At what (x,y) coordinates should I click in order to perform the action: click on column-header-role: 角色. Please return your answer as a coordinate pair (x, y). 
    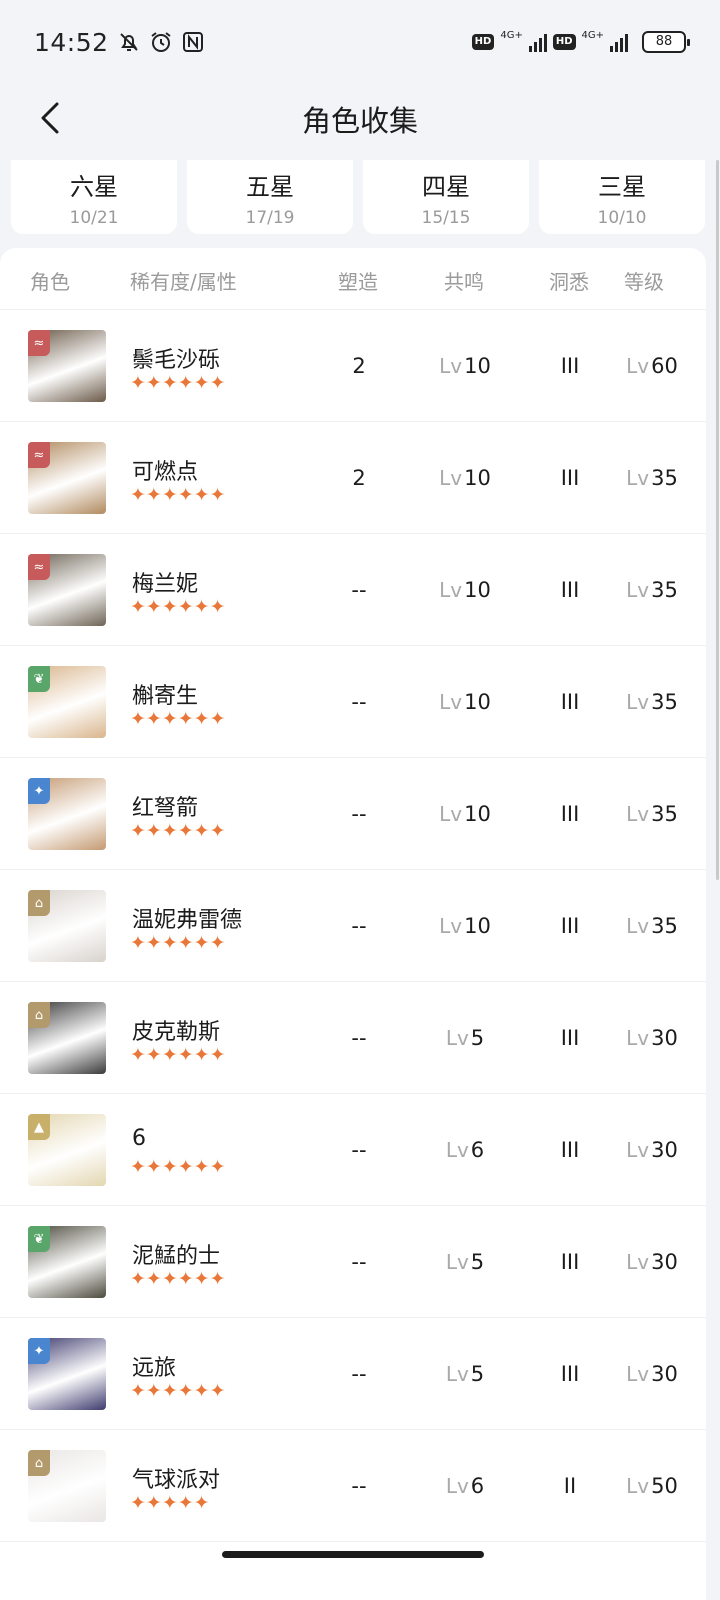
    Looking at the image, I should click on (50, 280).